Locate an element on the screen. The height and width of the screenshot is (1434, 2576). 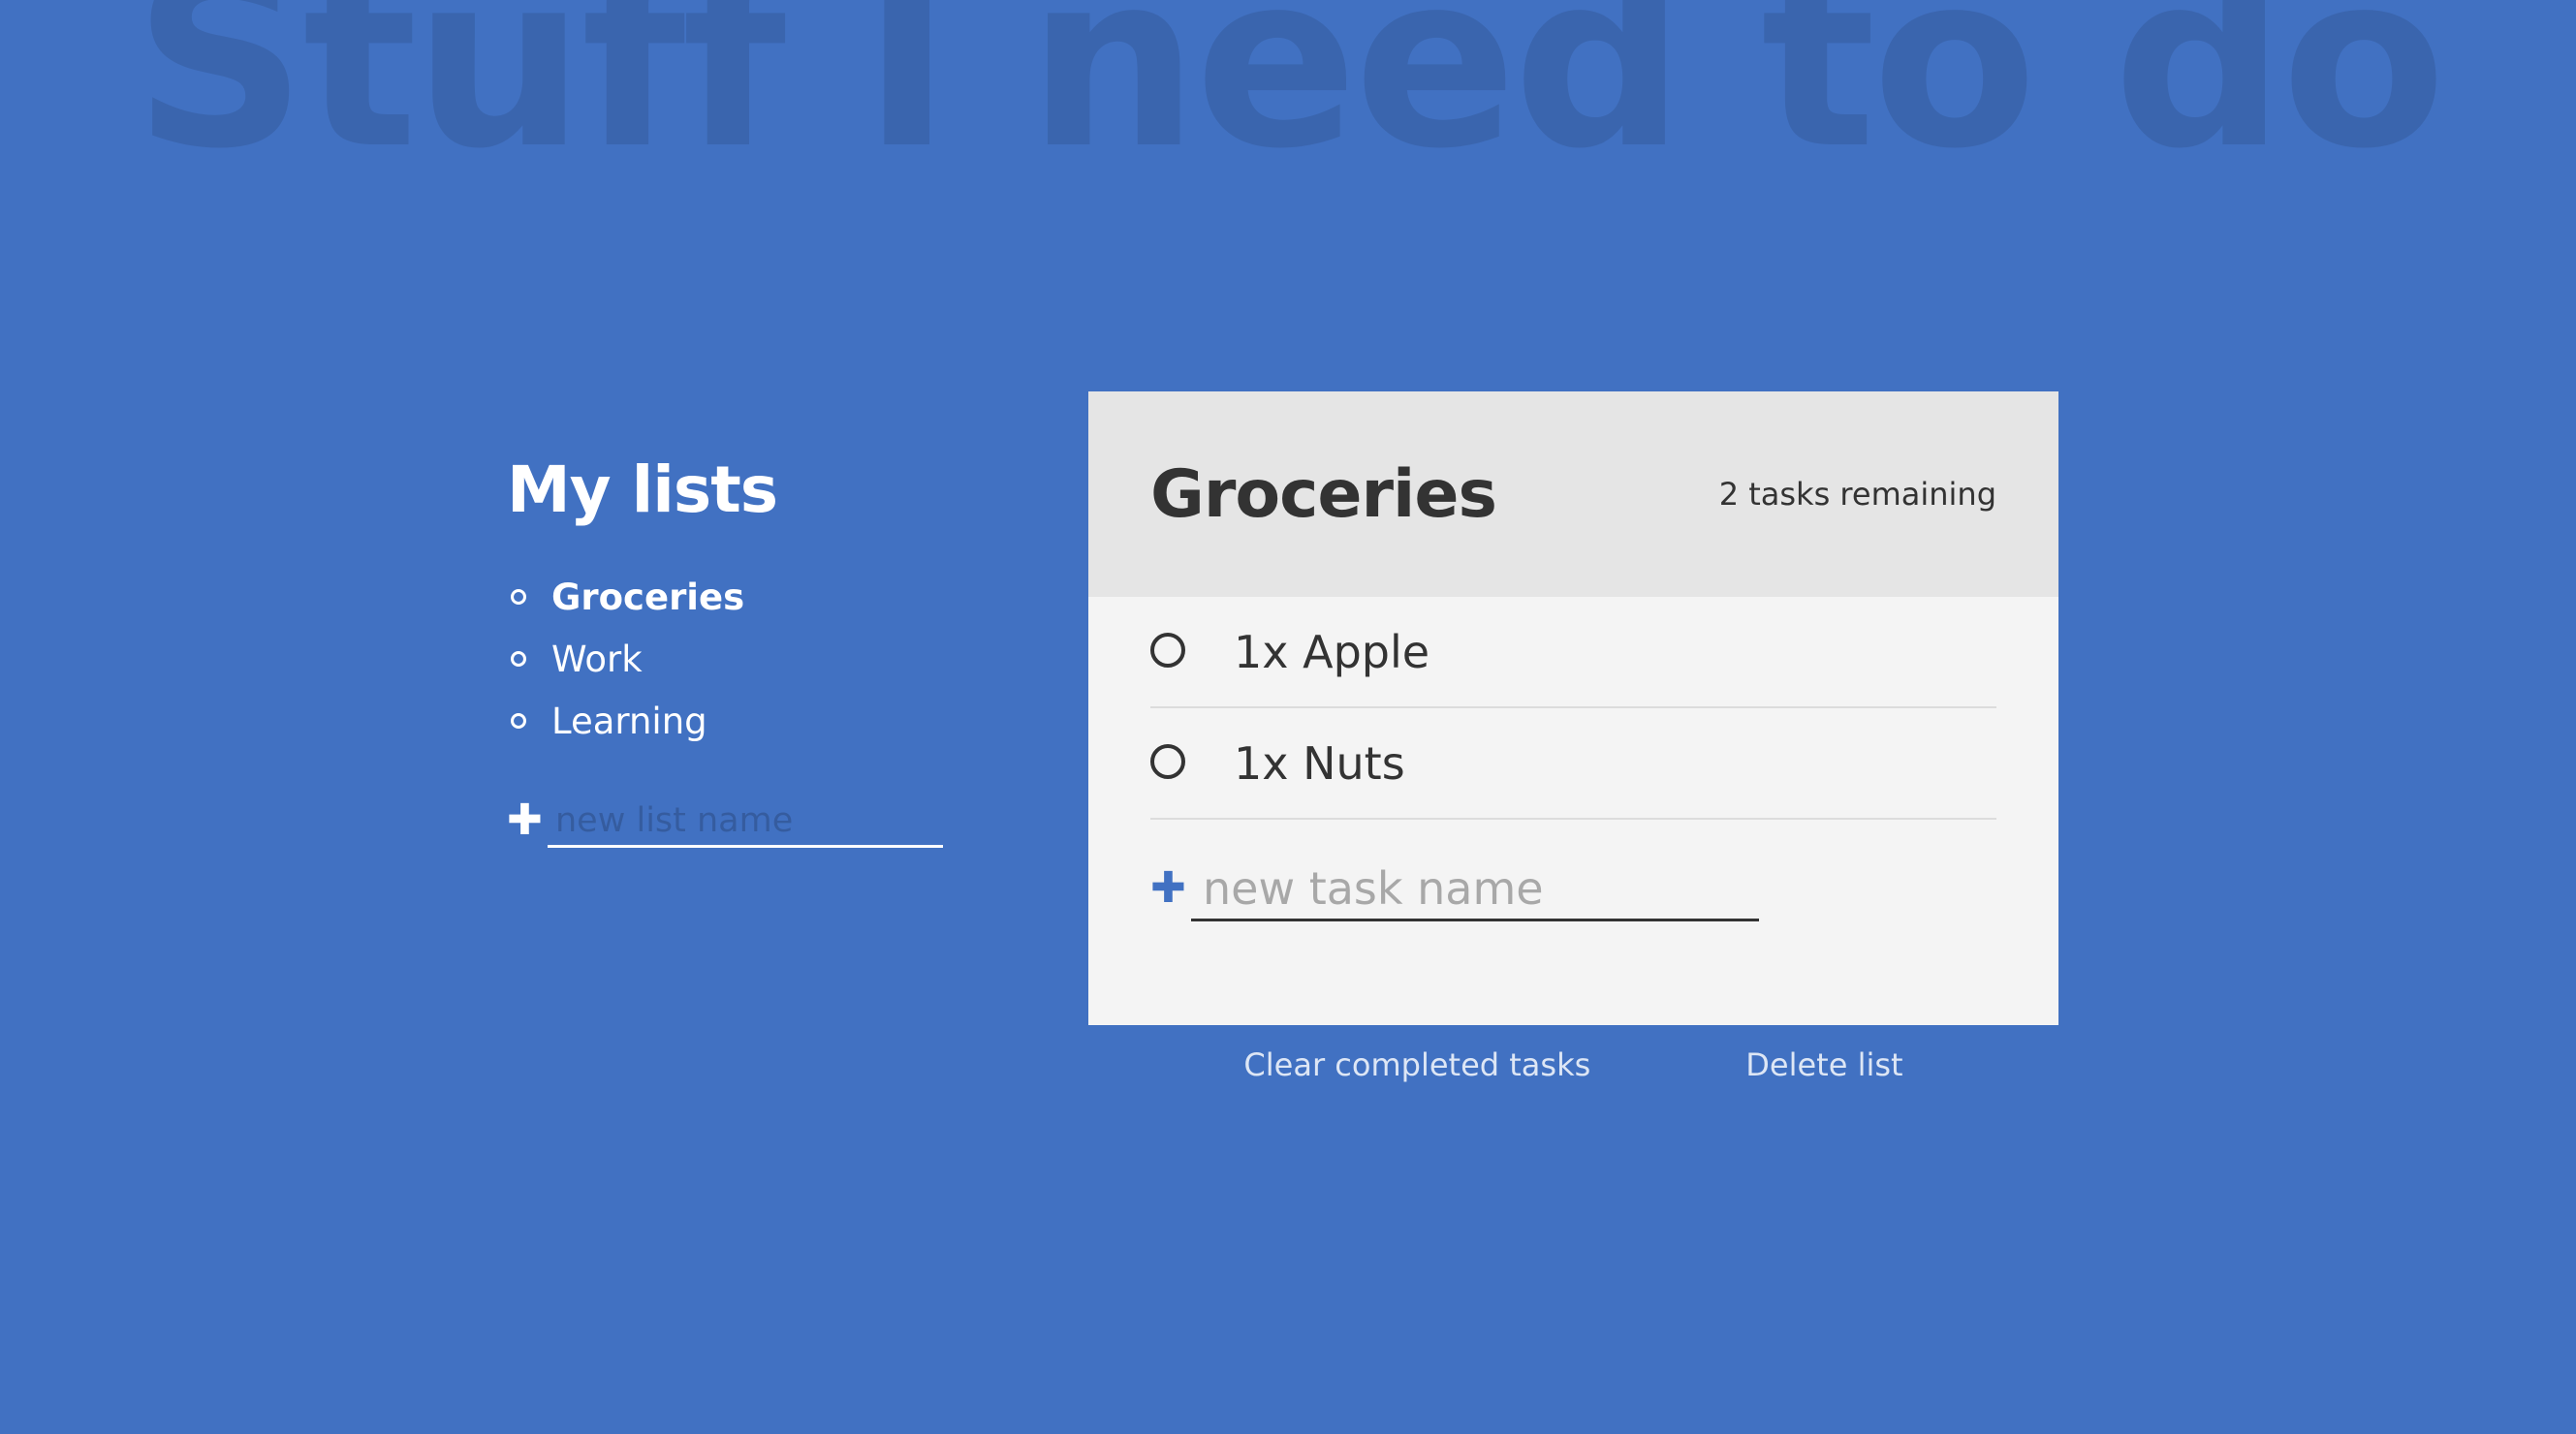
panel-body: 1x Apple 1x Nuts ✚ is located at coordinates (1573, 759).